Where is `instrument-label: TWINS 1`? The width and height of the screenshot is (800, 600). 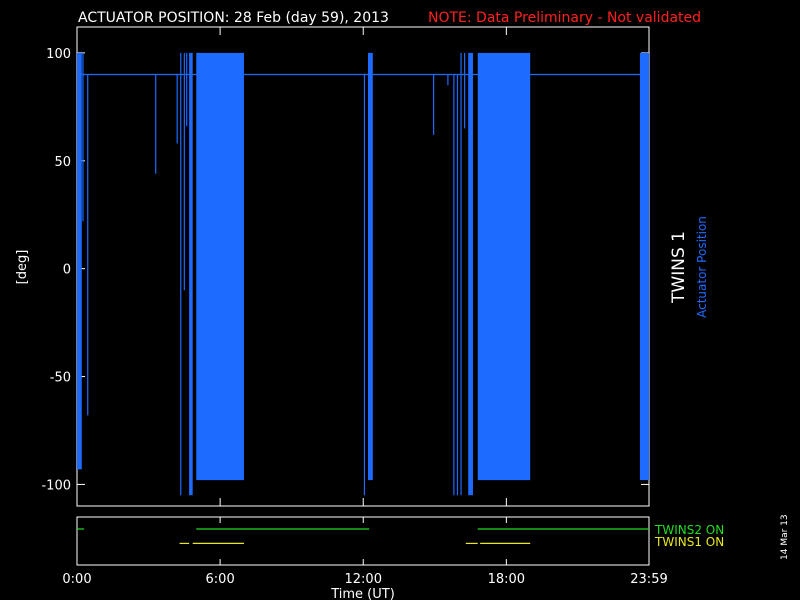
instrument-label: TWINS 1 is located at coordinates (679, 267).